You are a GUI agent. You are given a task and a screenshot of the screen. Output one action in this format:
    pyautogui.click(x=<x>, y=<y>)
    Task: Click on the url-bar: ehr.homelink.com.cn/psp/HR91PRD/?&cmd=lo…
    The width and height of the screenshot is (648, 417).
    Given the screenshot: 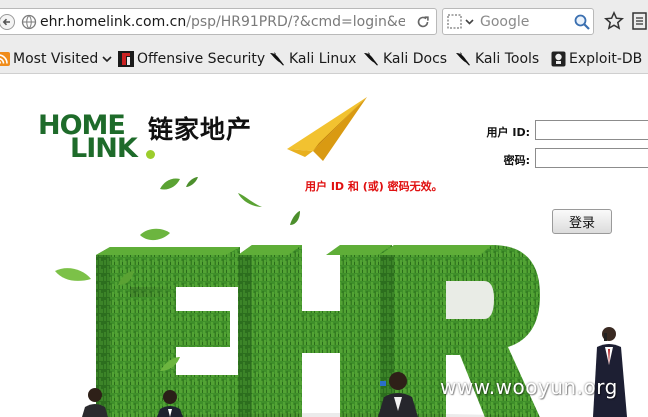 What is the action you would take?
    pyautogui.click(x=218, y=21)
    